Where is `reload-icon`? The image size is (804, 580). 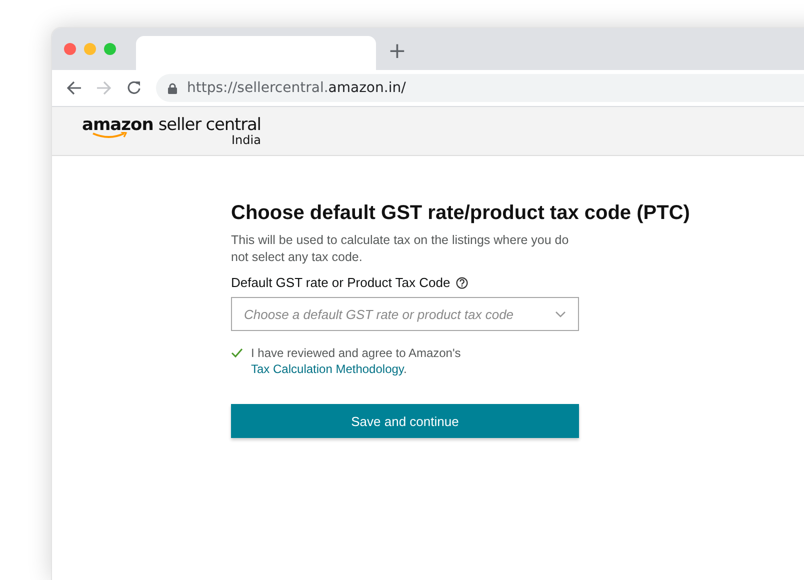
reload-icon is located at coordinates (134, 88).